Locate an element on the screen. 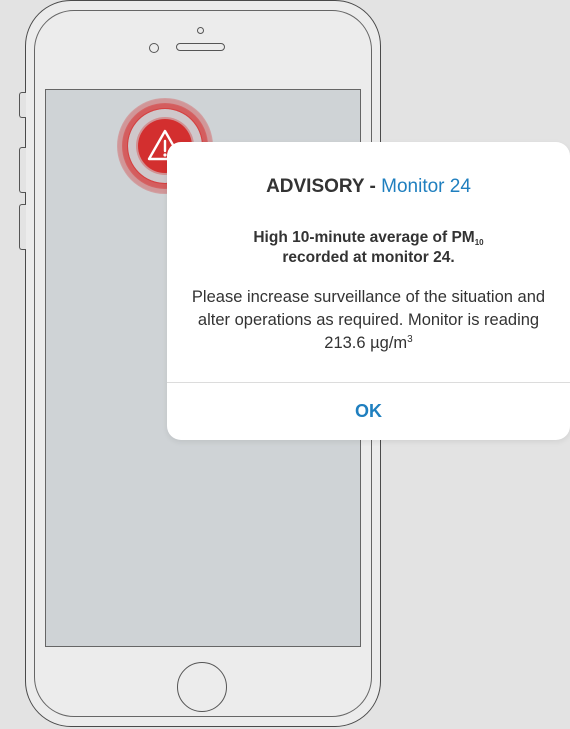 The image size is (570, 729). dialog-title-monitor: Monitor 24 is located at coordinates (426, 186).